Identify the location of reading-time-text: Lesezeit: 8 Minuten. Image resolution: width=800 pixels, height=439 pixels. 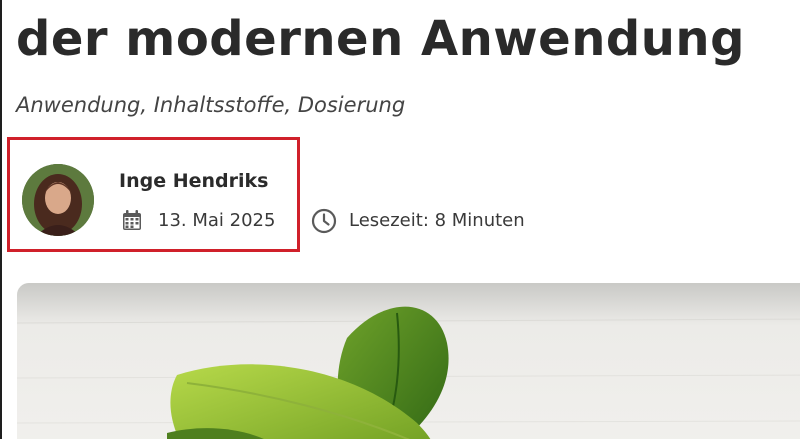
(437, 220).